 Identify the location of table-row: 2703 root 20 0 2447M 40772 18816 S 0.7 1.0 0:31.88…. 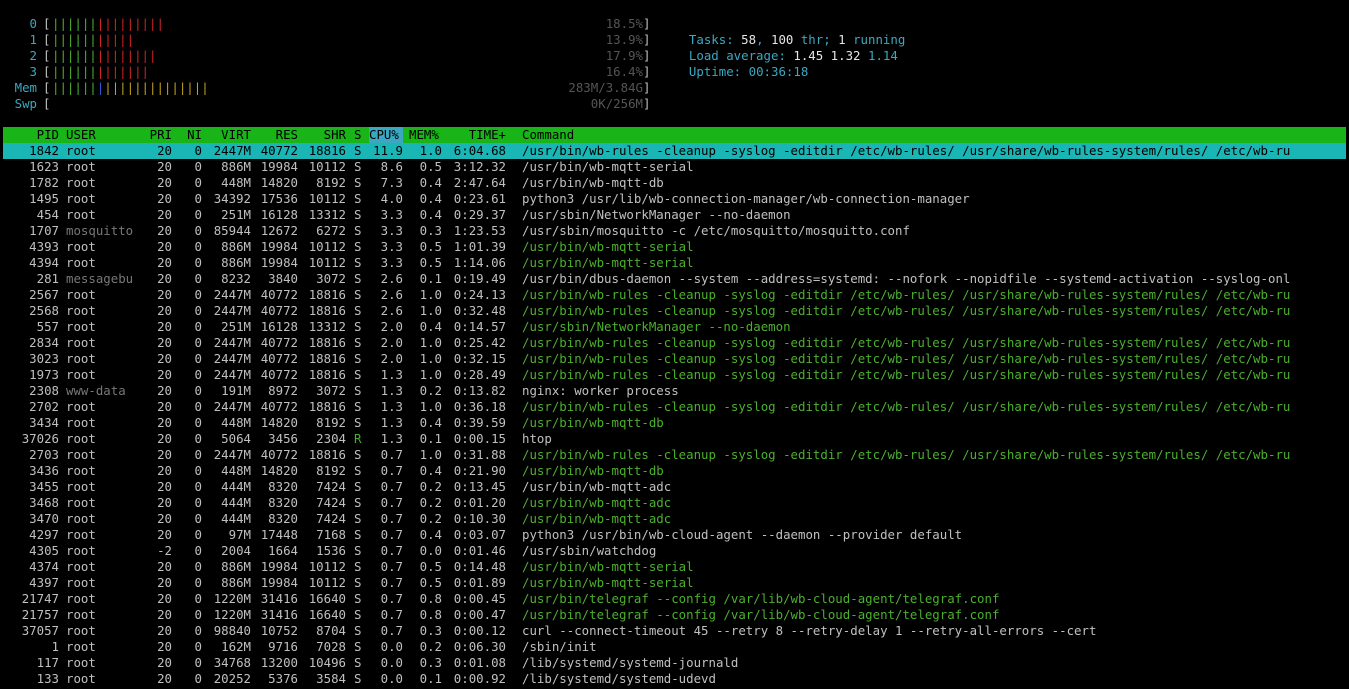
(674, 455).